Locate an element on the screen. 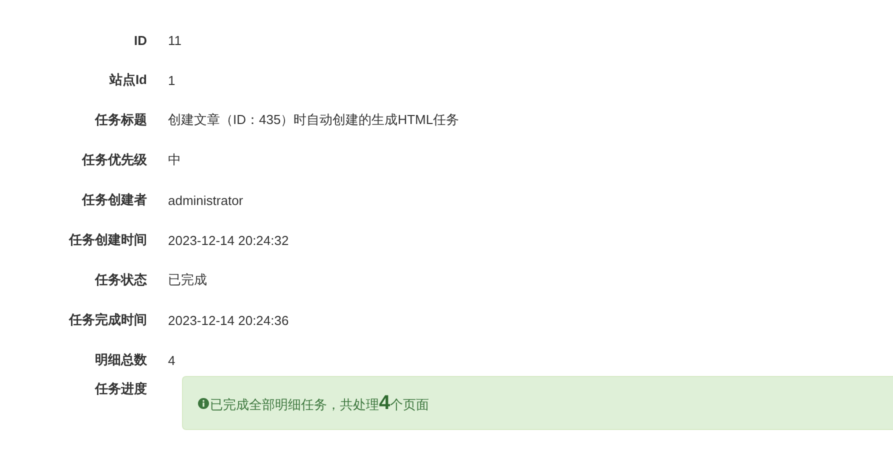 The height and width of the screenshot is (475, 893). field-value: 11 is located at coordinates (175, 40).